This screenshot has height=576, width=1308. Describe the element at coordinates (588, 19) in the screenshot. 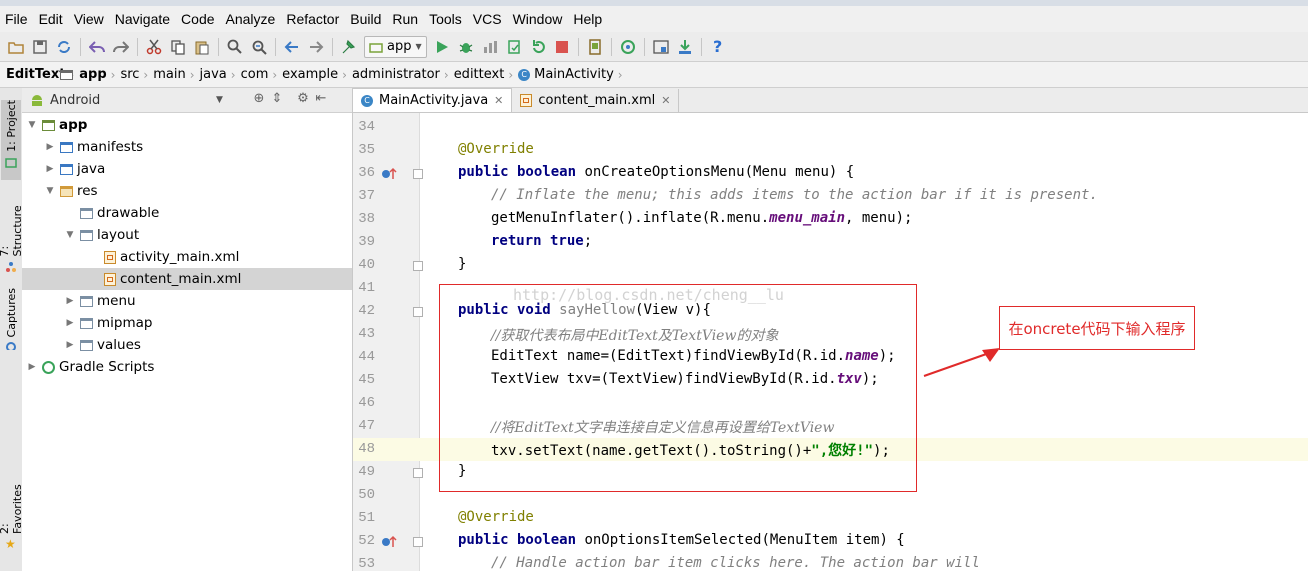

I see `menu-help: Help` at that location.